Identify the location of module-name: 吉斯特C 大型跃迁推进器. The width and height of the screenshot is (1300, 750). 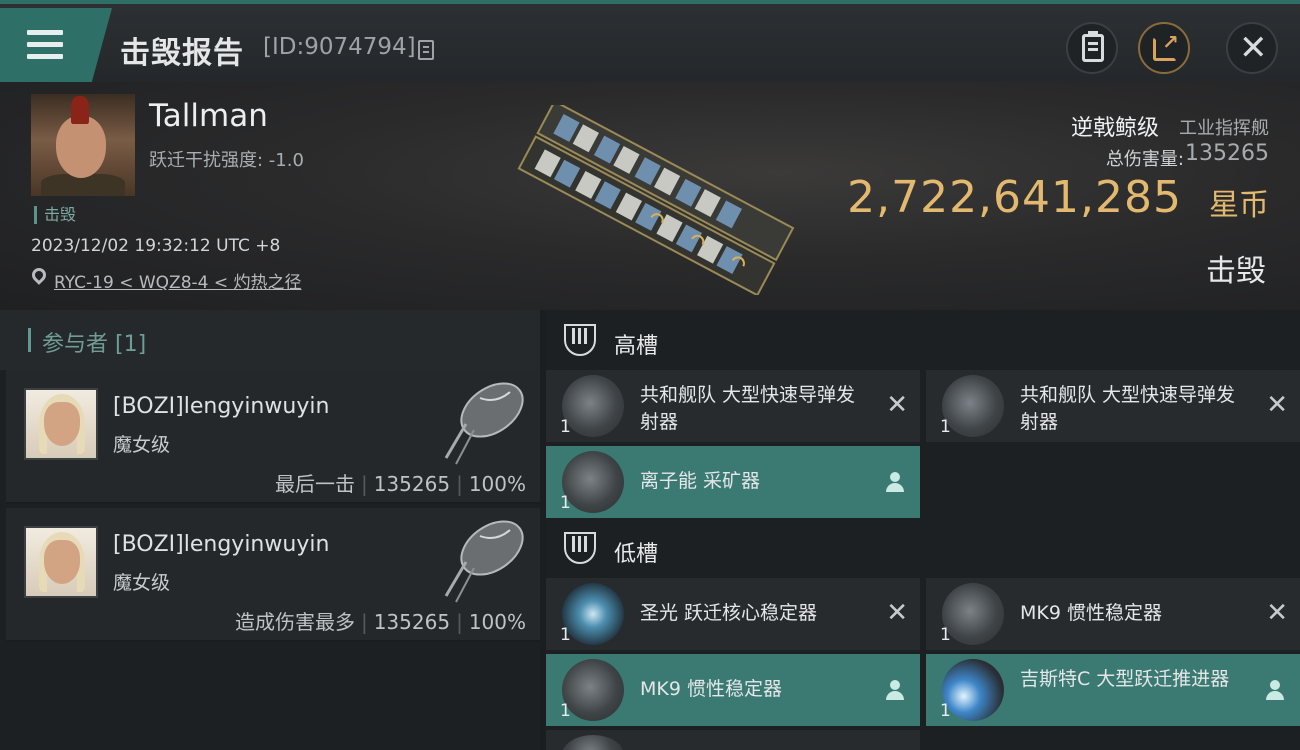
(1125, 679).